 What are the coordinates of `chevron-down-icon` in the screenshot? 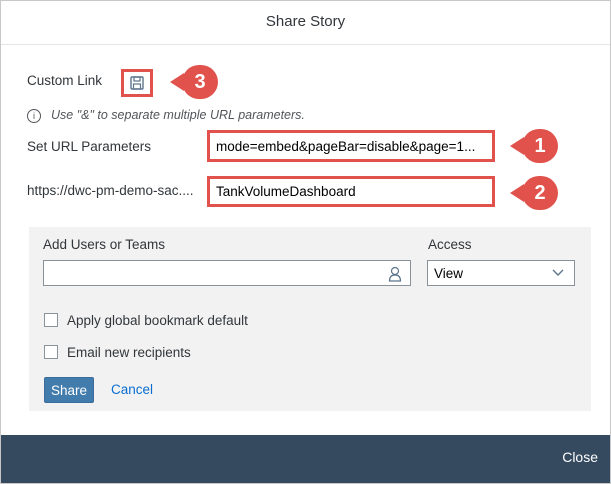 It's located at (558, 272).